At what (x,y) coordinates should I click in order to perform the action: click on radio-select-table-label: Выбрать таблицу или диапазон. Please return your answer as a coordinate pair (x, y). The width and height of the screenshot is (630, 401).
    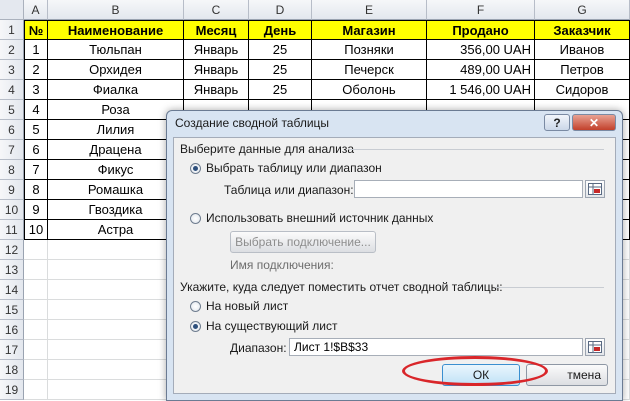
    Looking at the image, I should click on (294, 168).